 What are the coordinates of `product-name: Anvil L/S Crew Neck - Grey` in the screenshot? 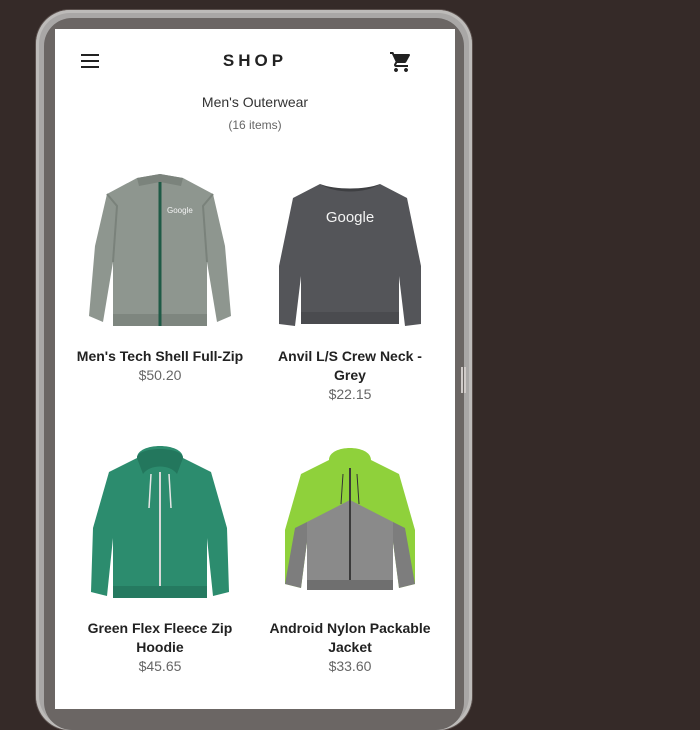 It's located at (350, 365).